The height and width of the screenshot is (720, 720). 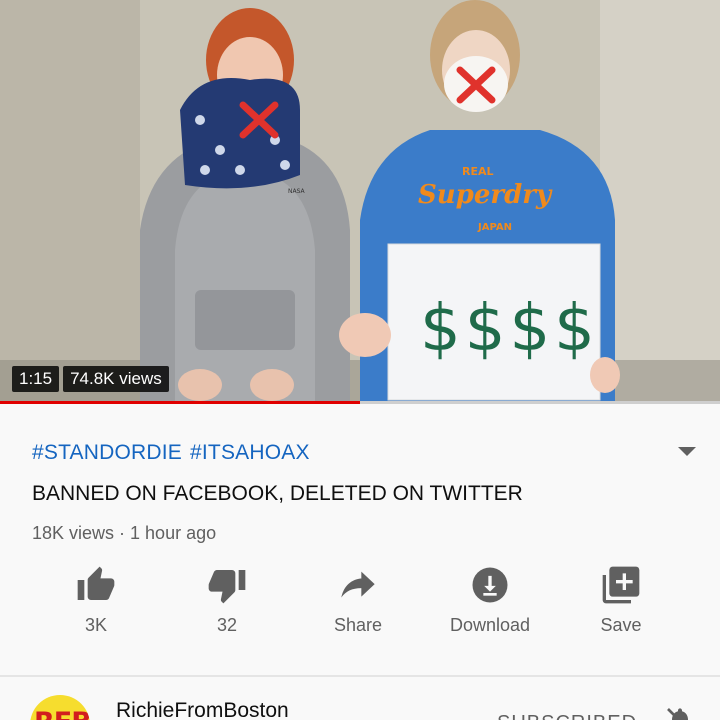 I want to click on channel-avatar: RFB, so click(x=60, y=707).